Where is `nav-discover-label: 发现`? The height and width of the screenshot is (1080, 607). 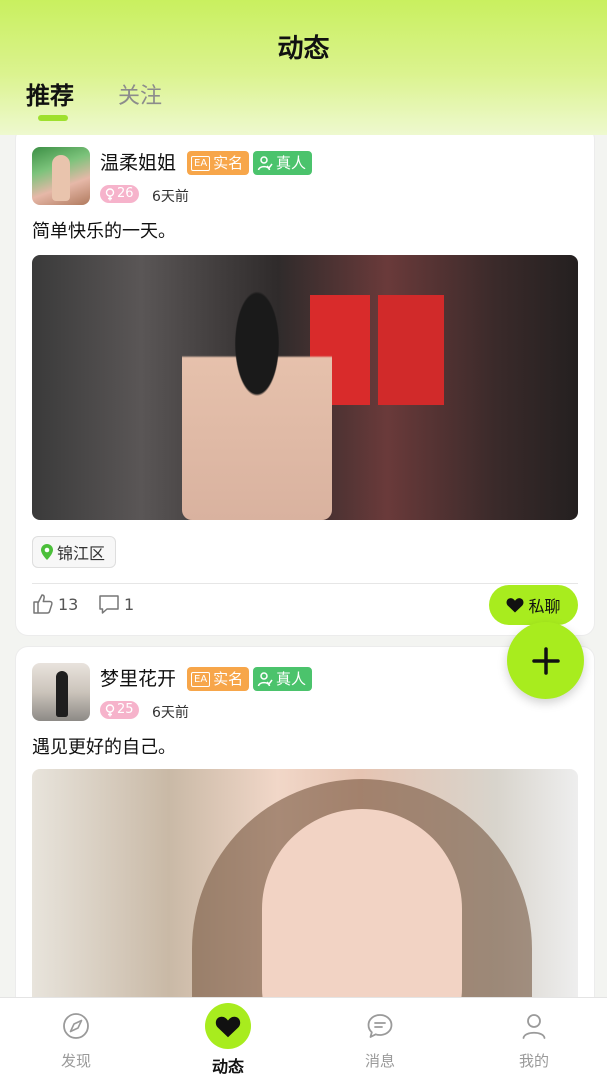 nav-discover-label: 发现 is located at coordinates (75, 1061).